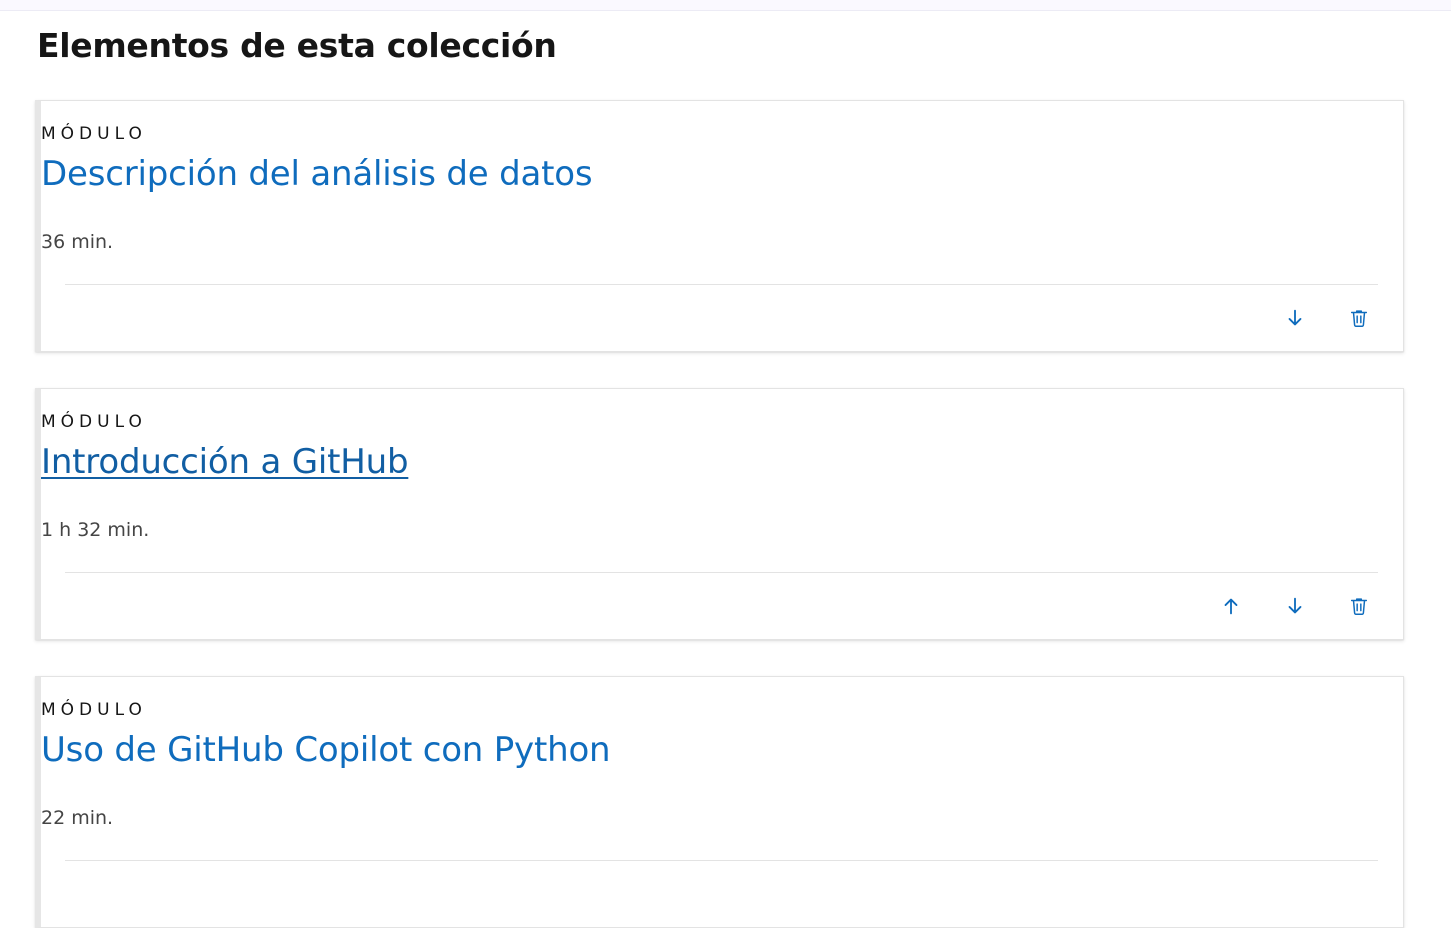 This screenshot has height=928, width=1451. I want to click on move-up-button, so click(1231, 606).